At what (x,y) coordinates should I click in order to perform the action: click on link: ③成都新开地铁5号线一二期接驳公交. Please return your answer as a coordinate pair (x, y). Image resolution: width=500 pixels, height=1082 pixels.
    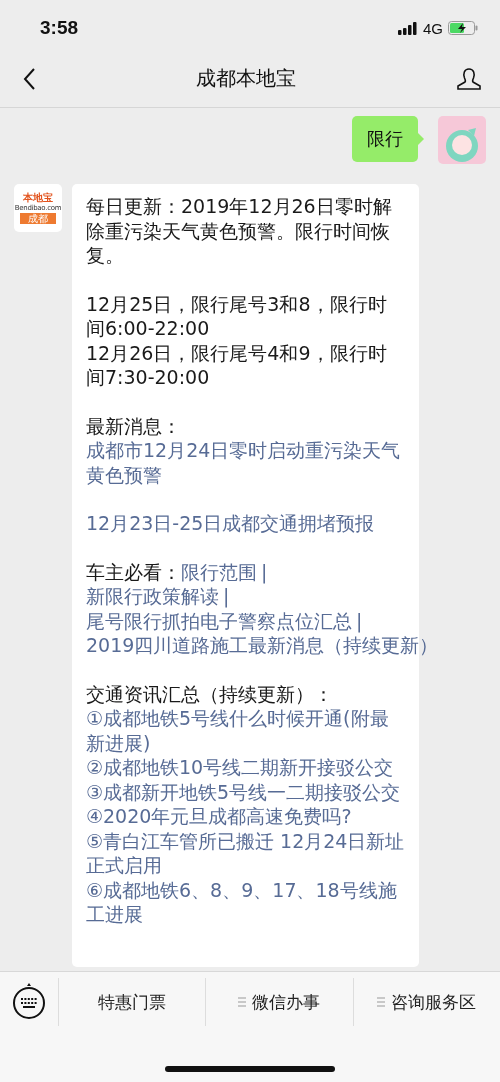
    Looking at the image, I should click on (245, 791).